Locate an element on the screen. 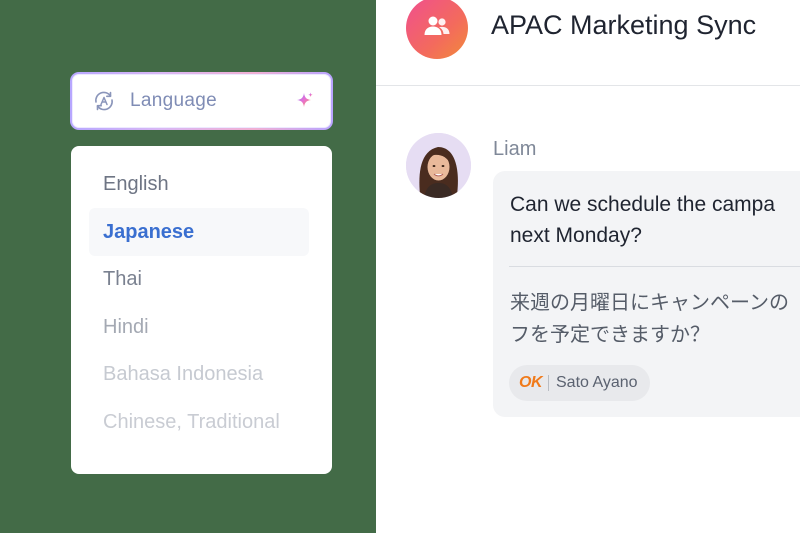  translate-icon is located at coordinates (104, 101).